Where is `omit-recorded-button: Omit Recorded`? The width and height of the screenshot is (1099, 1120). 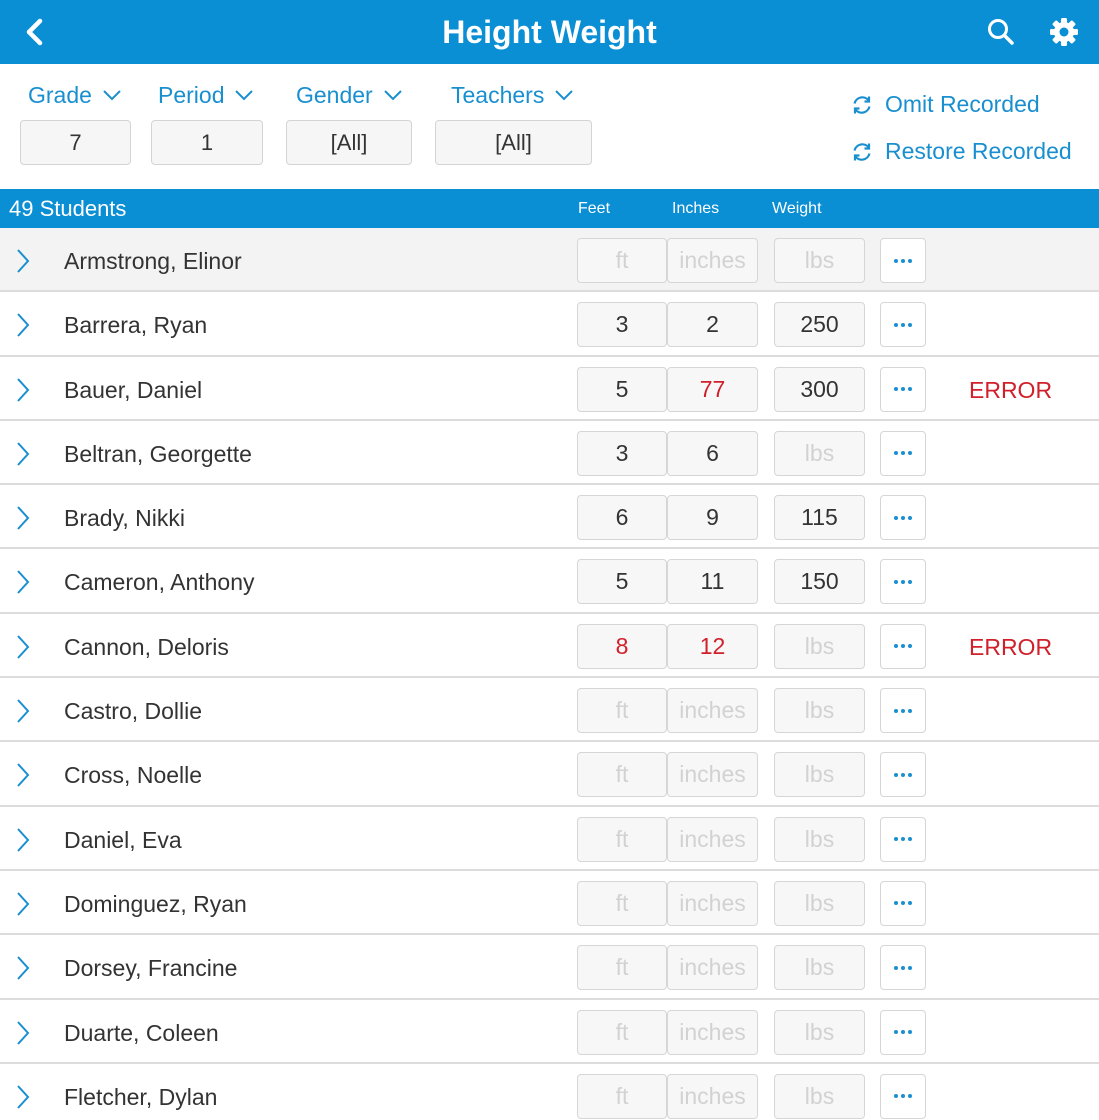
omit-recorded-button: Omit Recorded is located at coordinates (945, 104).